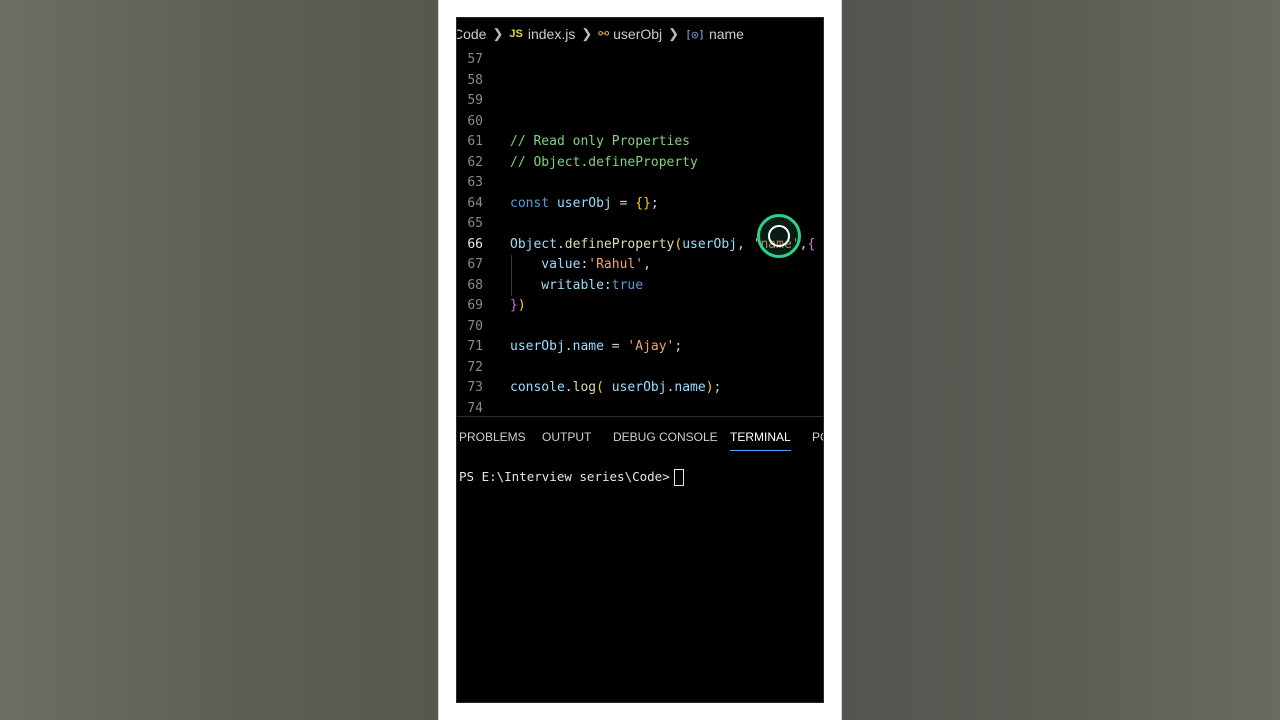  I want to click on mouse-cursor-highlight, so click(779, 236).